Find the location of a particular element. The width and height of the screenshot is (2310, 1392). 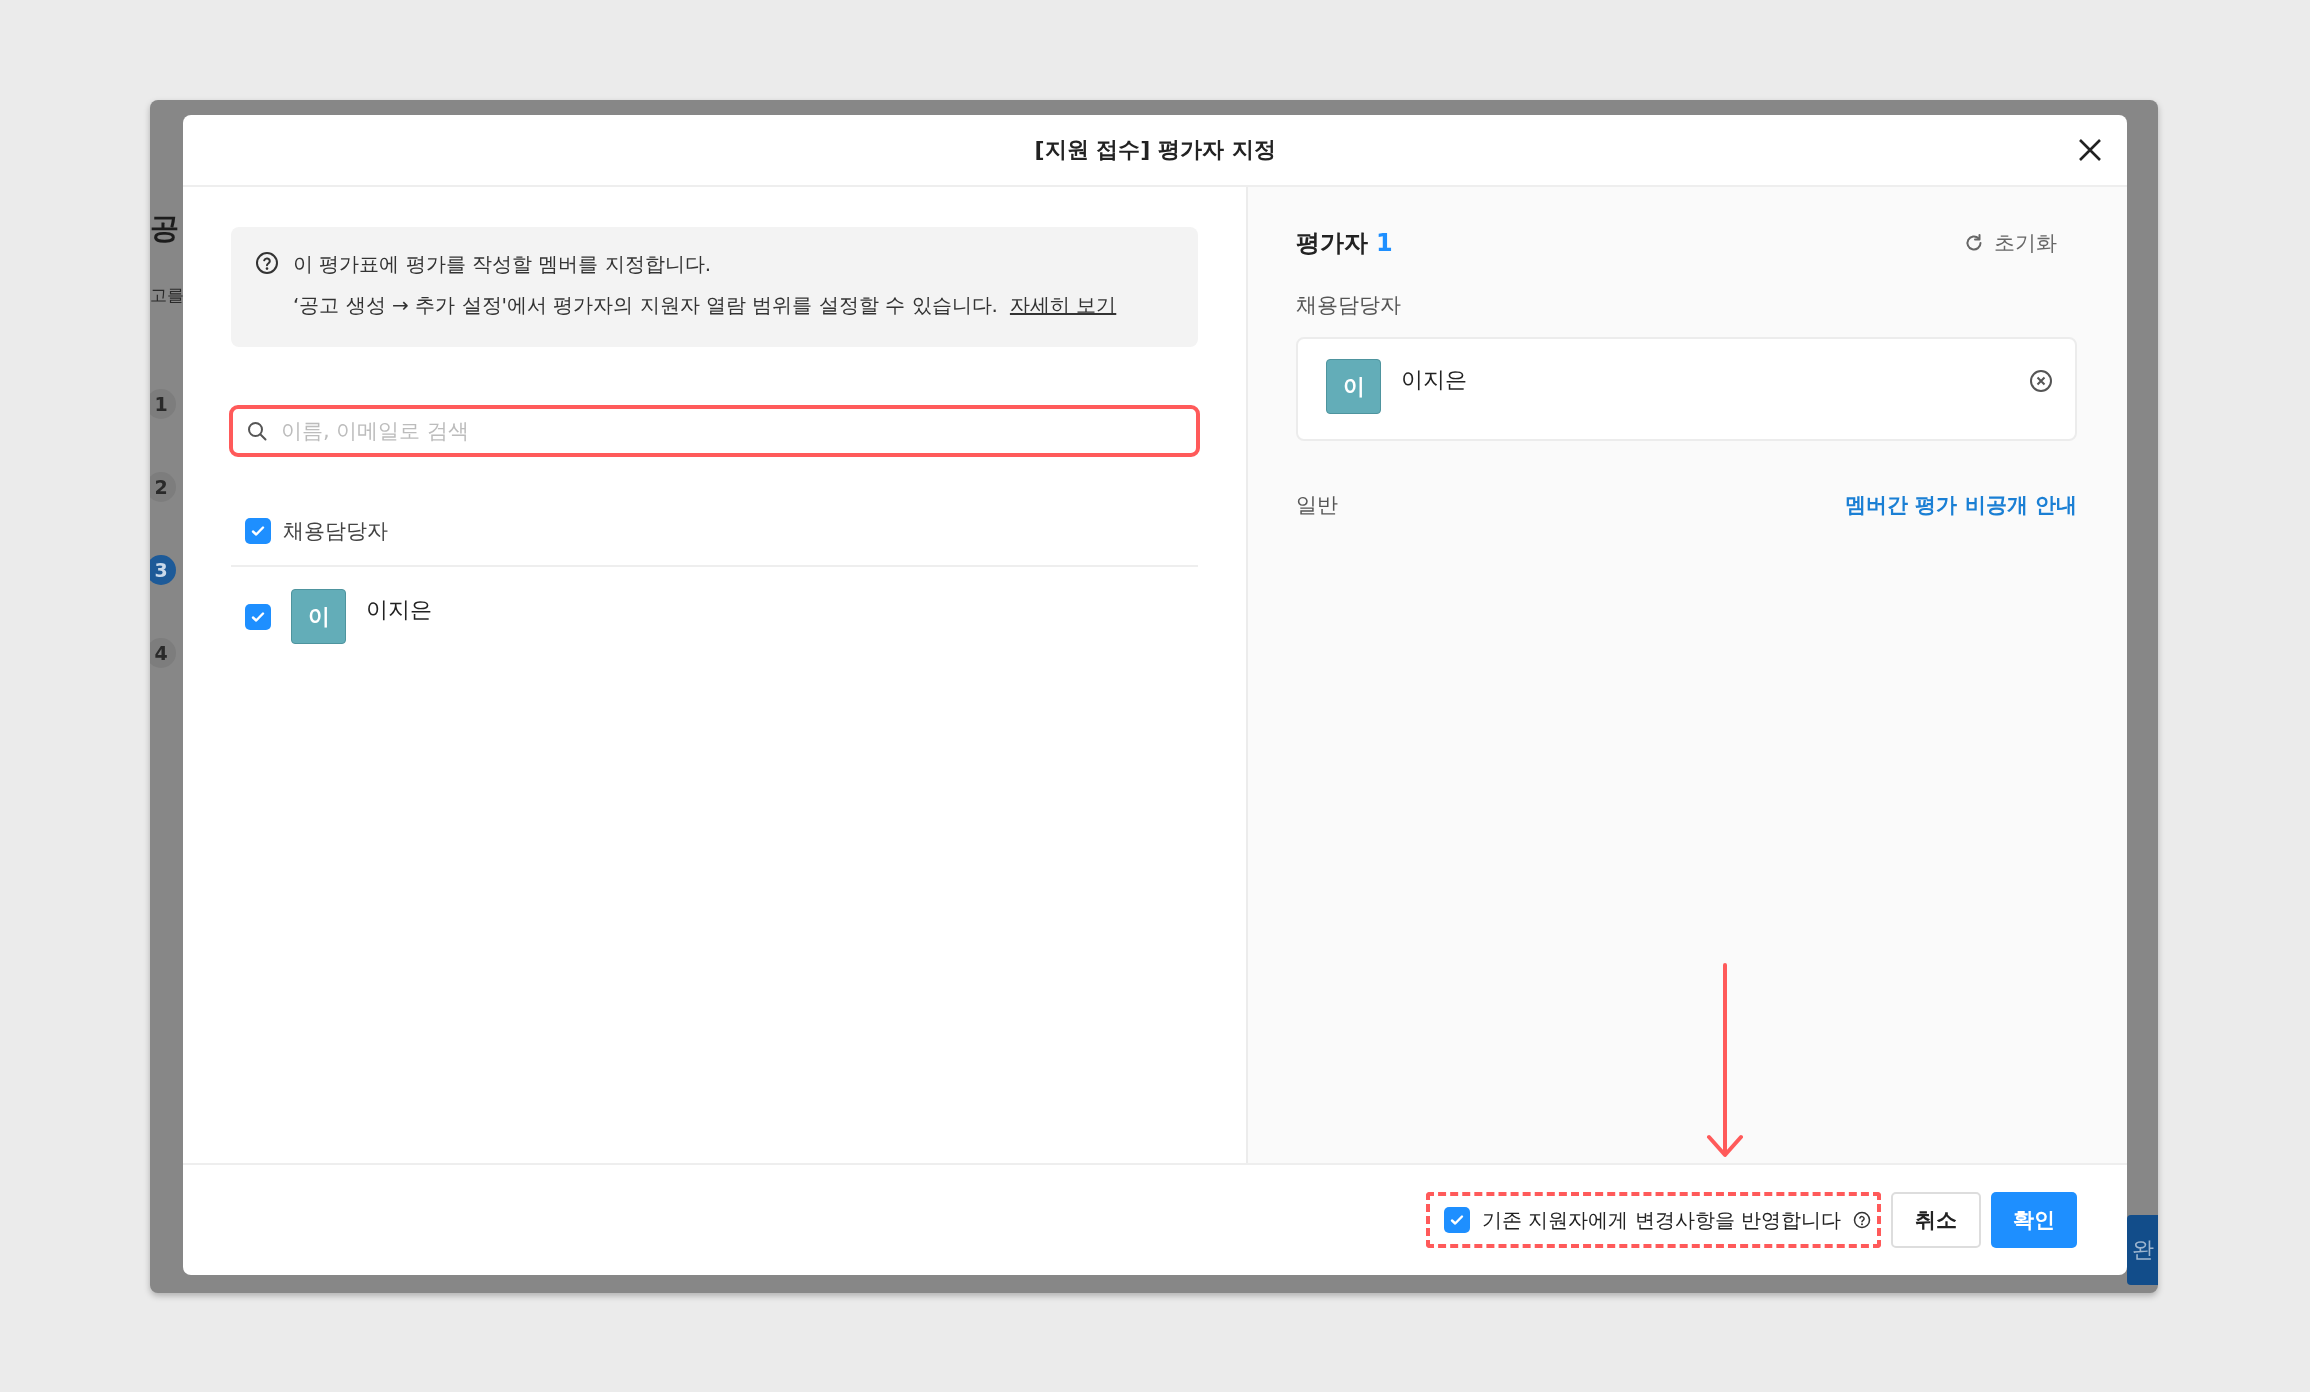

step-number: 4 is located at coordinates (163, 653).